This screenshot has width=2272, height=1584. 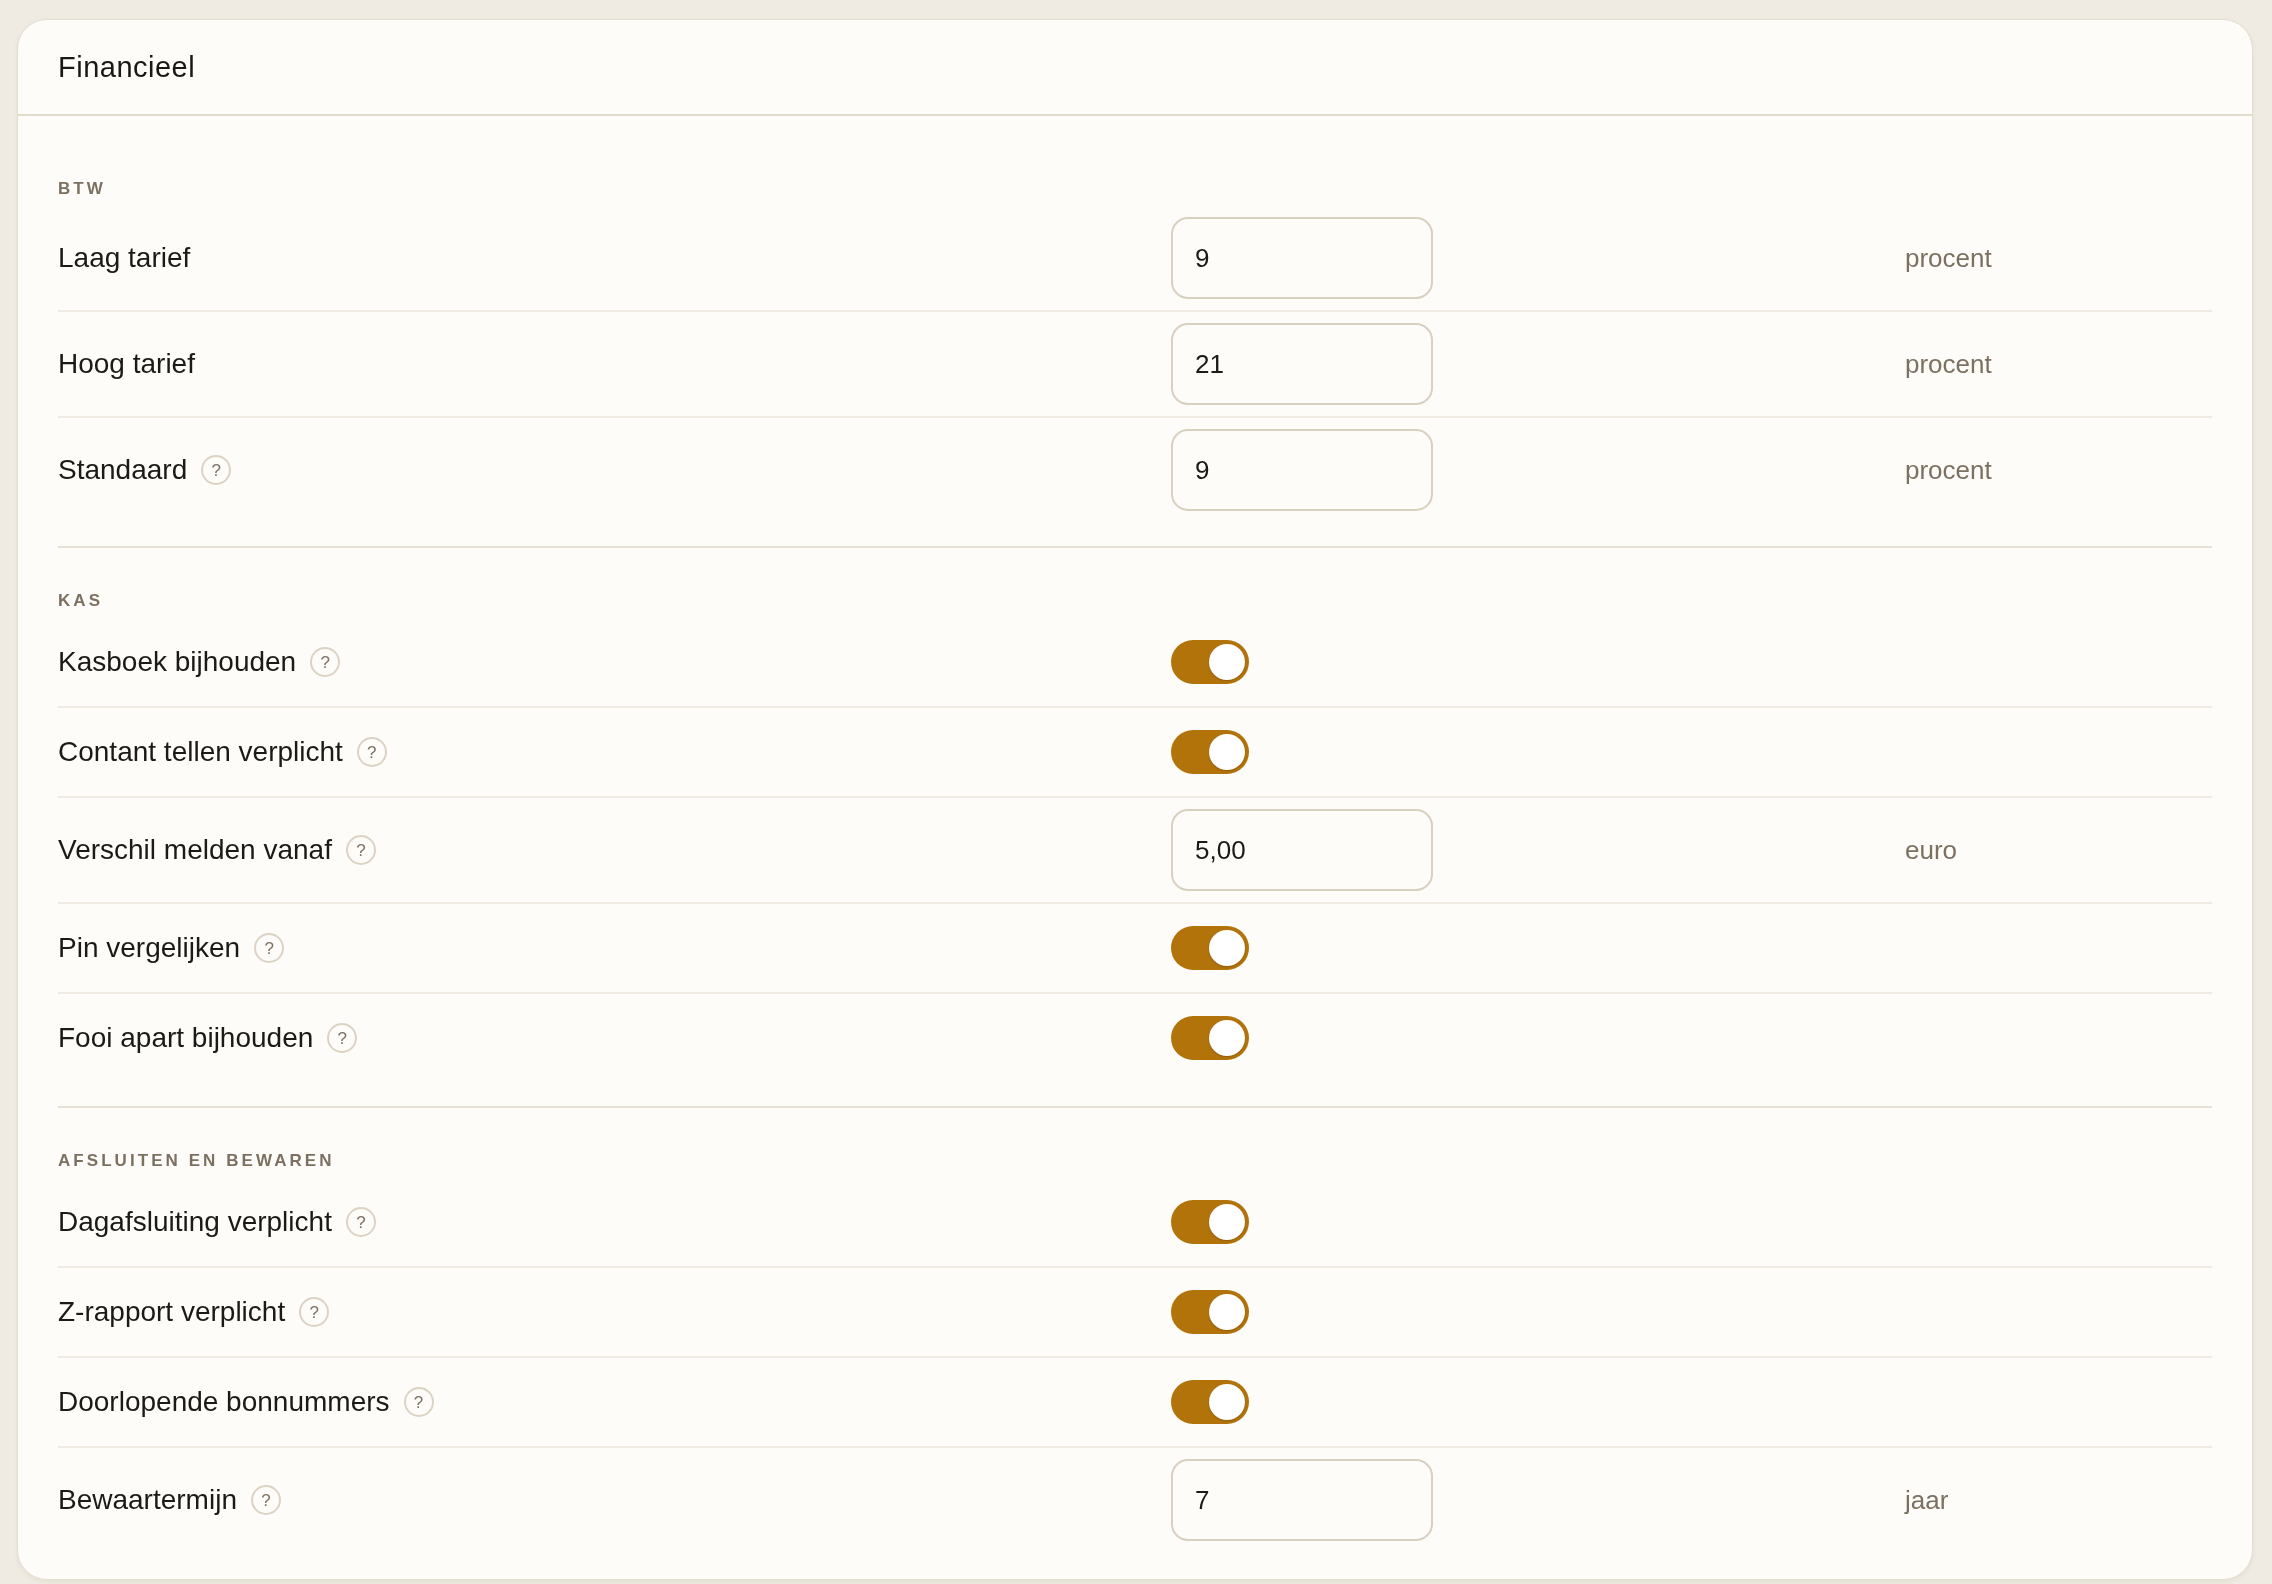 I want to click on unit-label: jaar, so click(x=1927, y=1500).